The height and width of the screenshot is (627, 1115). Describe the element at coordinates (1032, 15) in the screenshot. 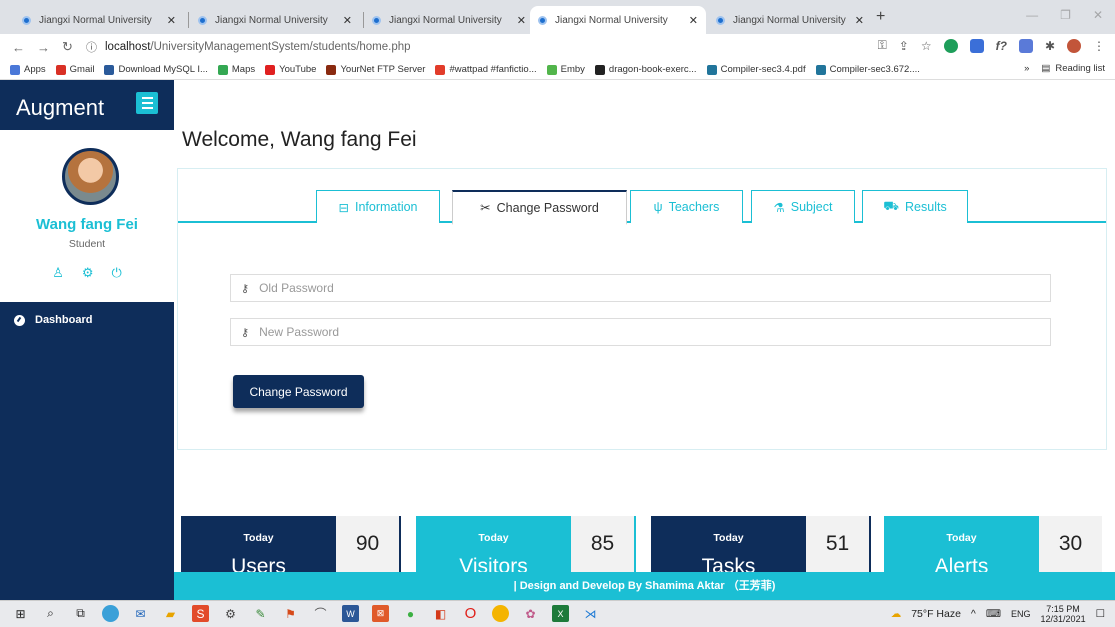

I see `minimize-icon: —` at that location.